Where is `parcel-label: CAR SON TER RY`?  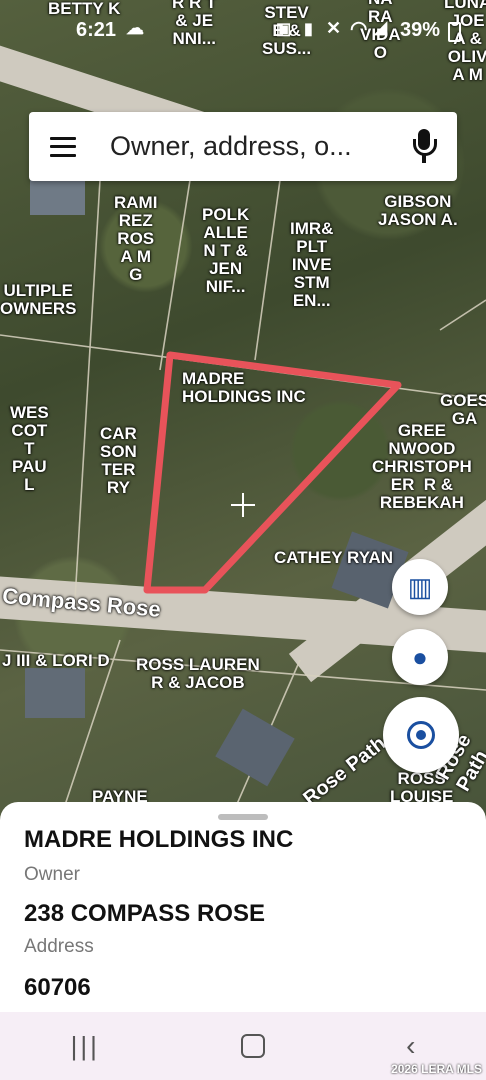
parcel-label: CAR SON TER RY is located at coordinates (118, 460).